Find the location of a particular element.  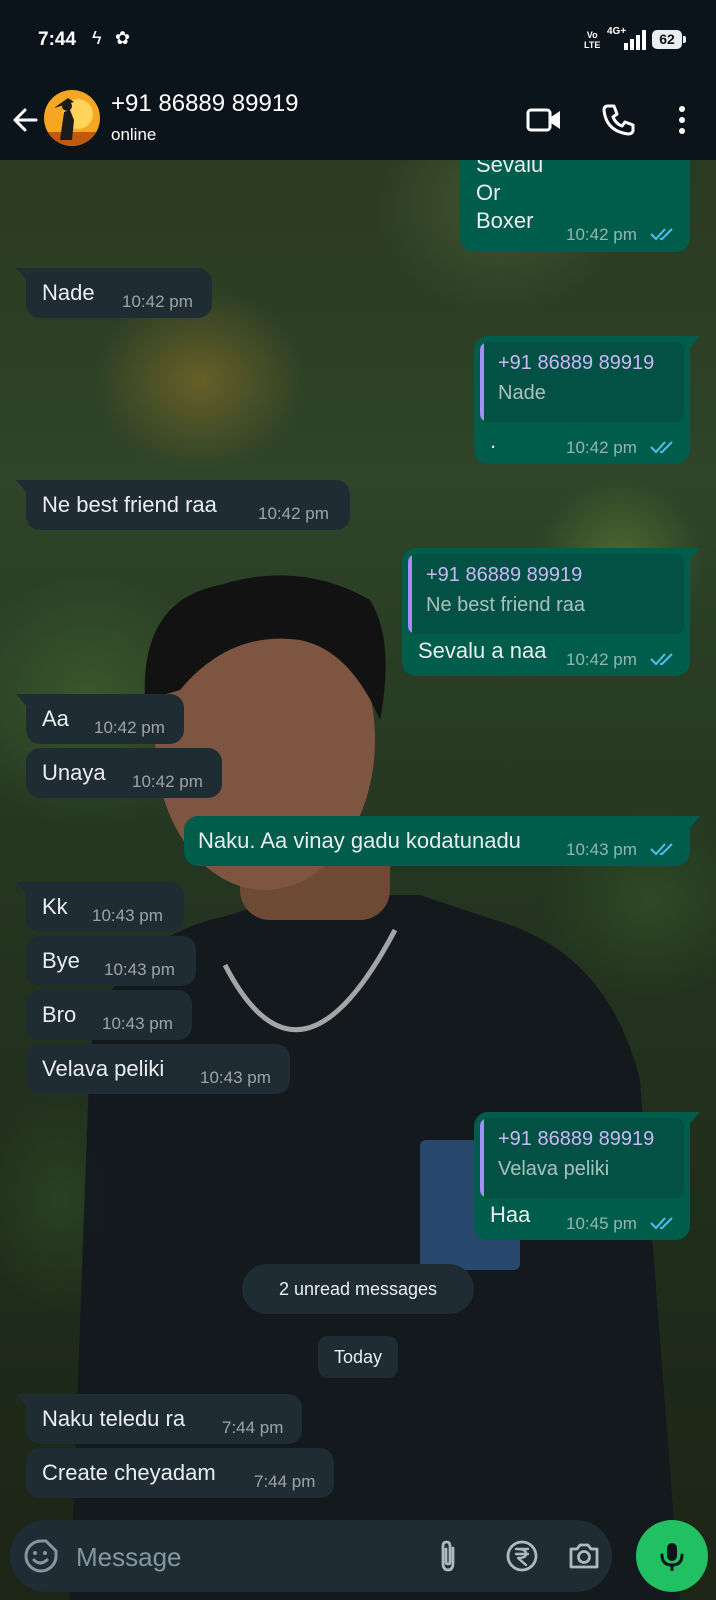

message-text: Sevalu a naa is located at coordinates (482, 650).